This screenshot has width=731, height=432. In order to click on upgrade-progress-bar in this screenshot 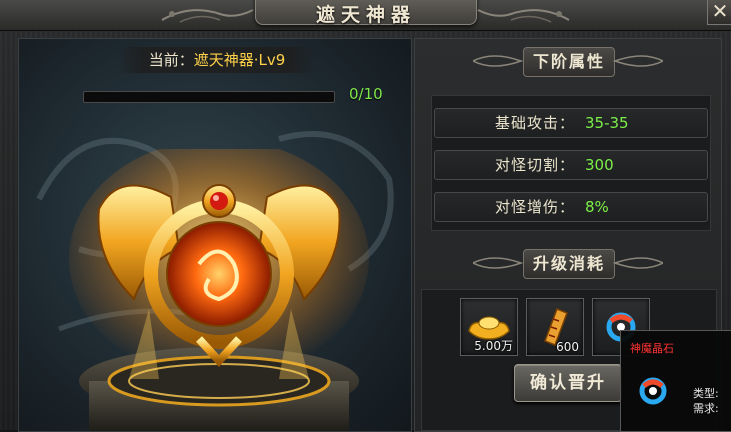, I will do `click(209, 97)`.